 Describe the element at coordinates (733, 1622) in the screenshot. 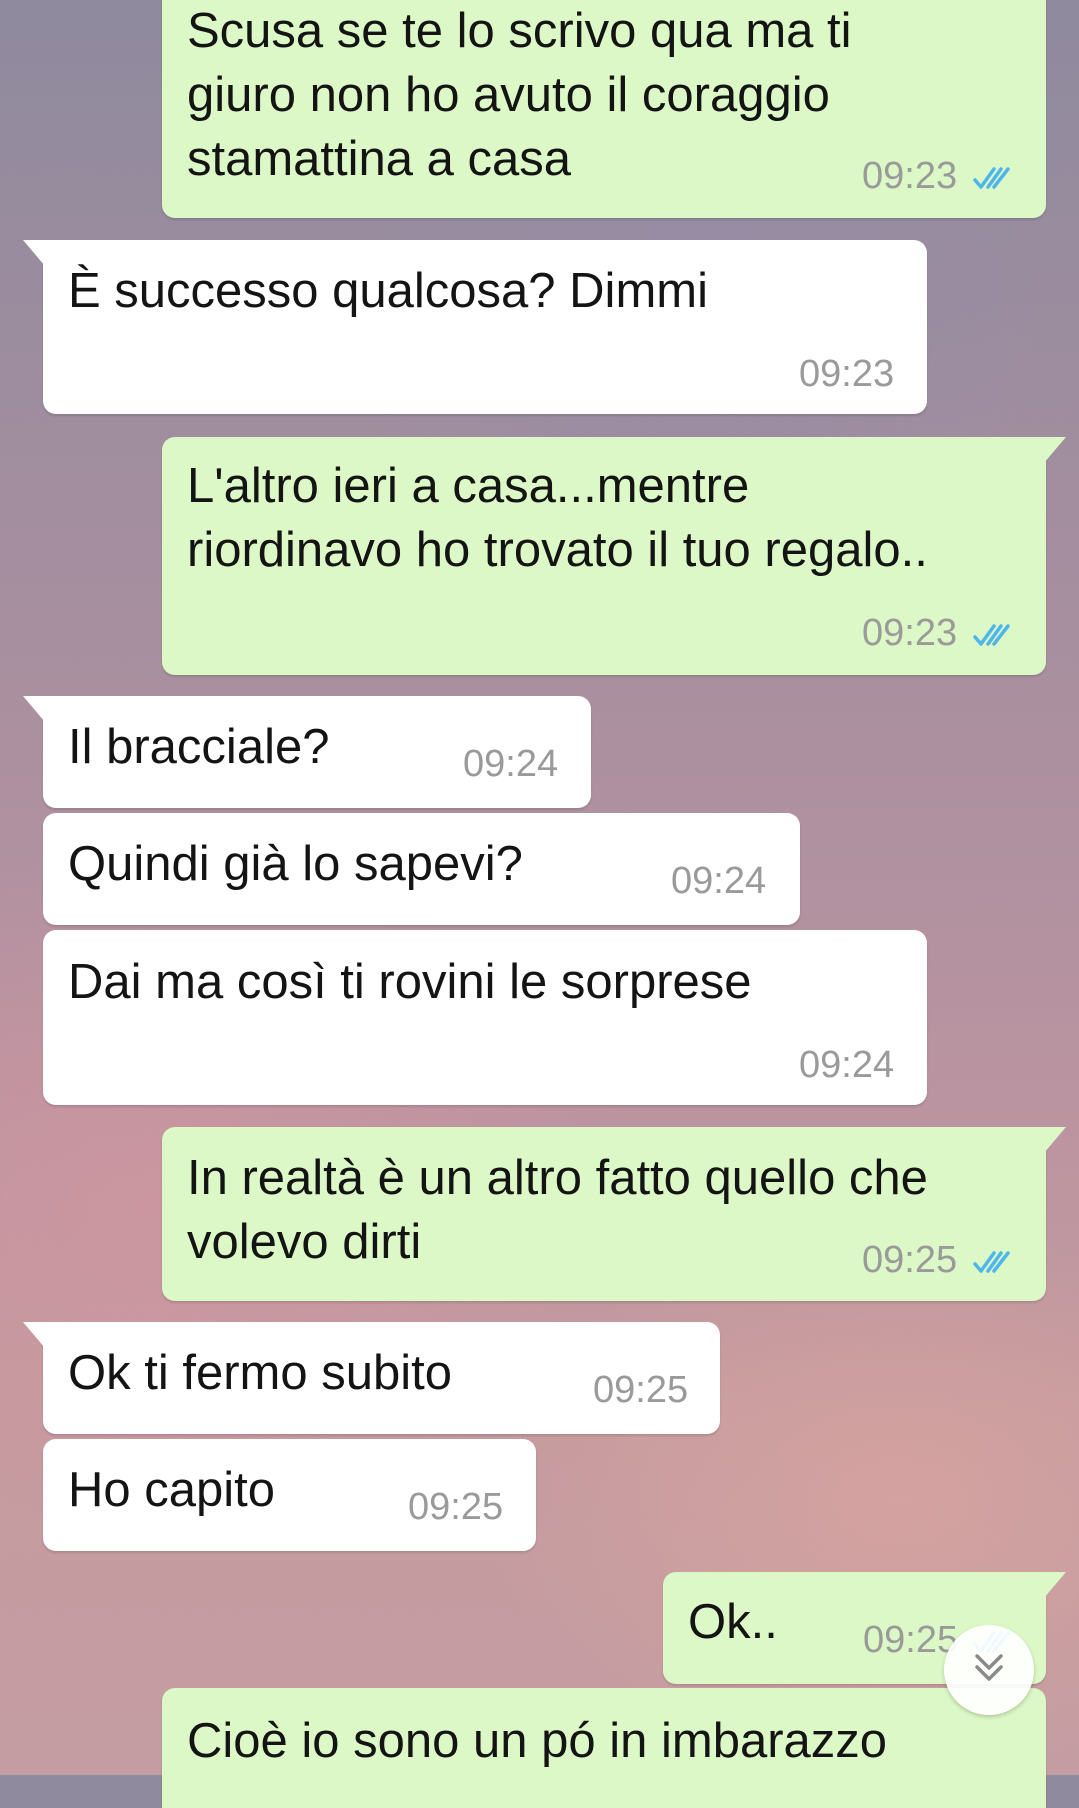

I see `message-text: Ok..` at that location.